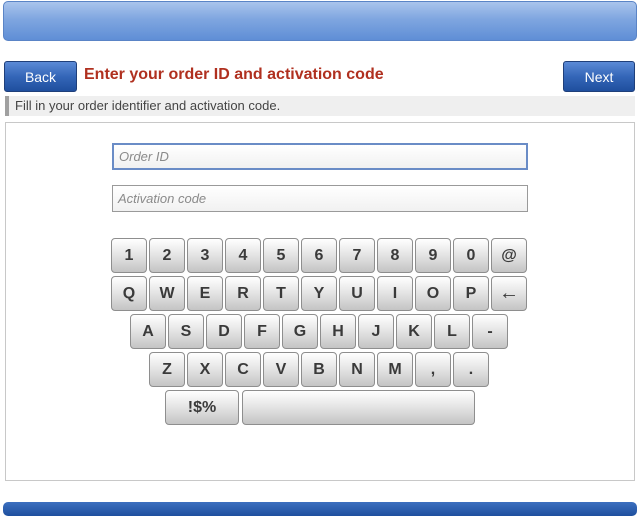  Describe the element at coordinates (205, 293) in the screenshot. I see `key: E` at that location.